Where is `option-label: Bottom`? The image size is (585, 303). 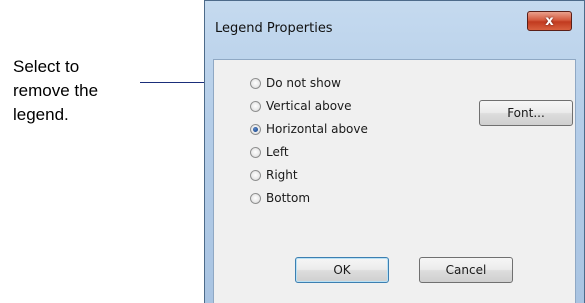 option-label: Bottom is located at coordinates (288, 198).